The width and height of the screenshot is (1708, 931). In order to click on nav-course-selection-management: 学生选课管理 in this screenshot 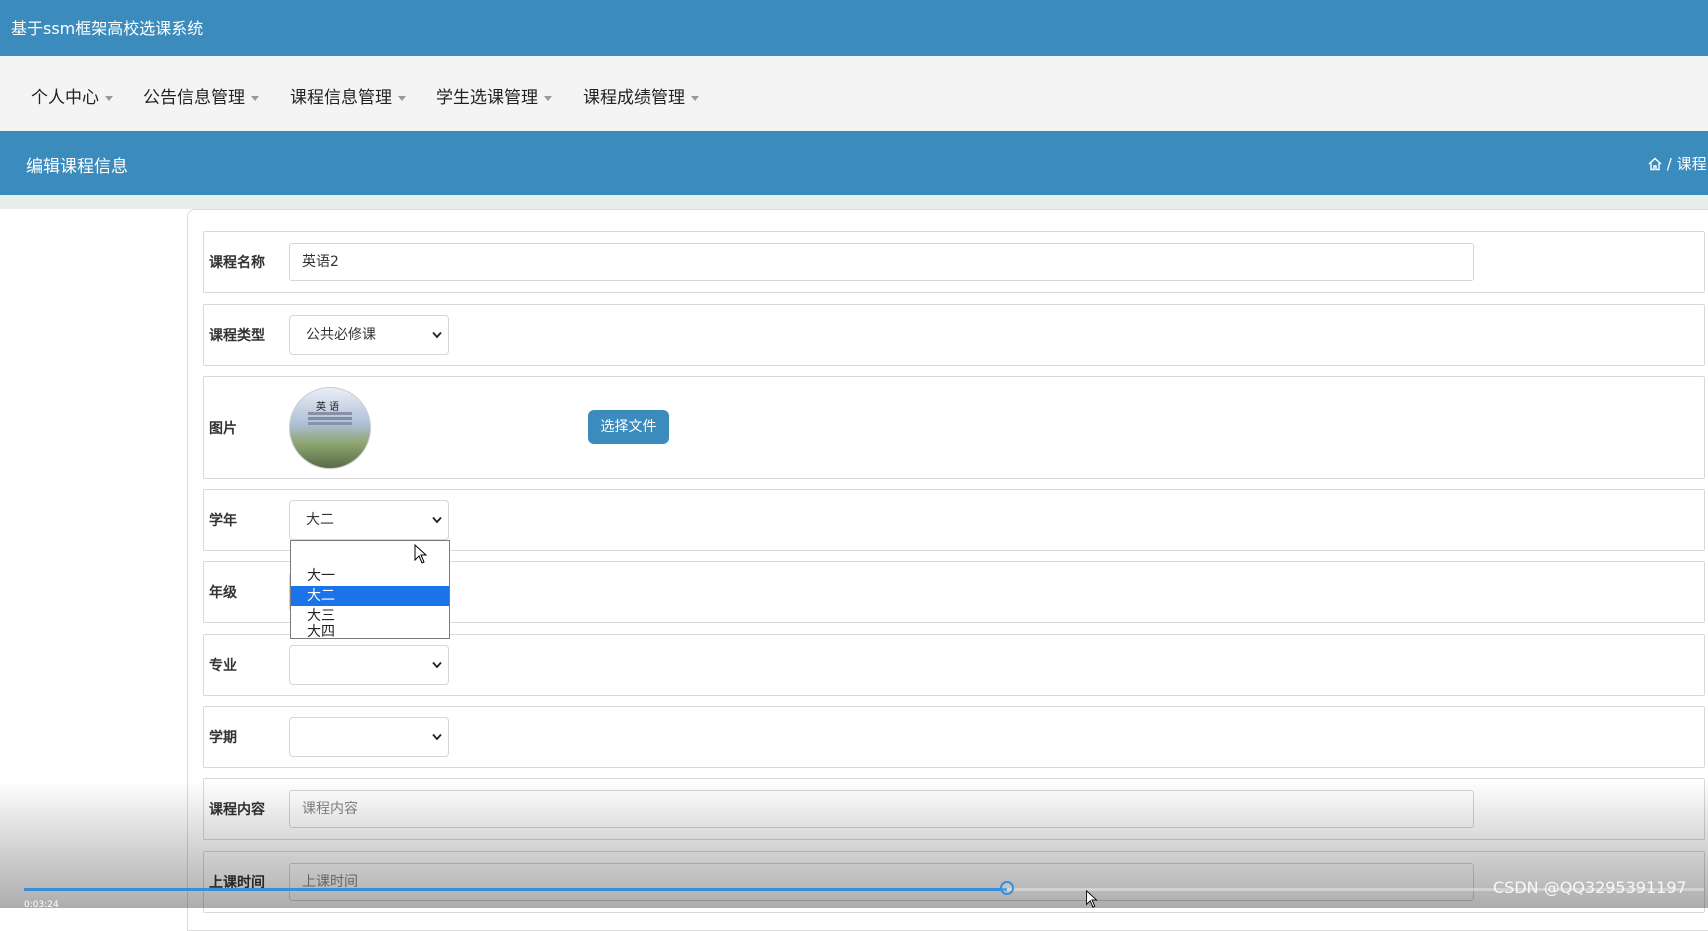, I will do `click(494, 95)`.